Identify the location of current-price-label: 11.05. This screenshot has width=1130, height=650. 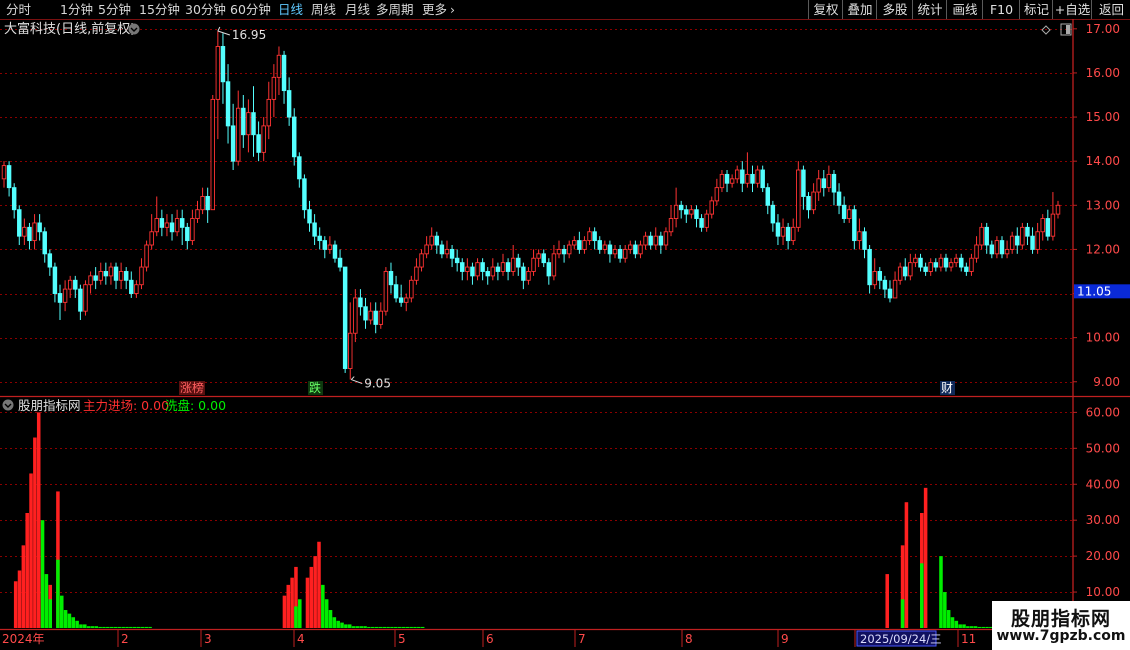
(1094, 291).